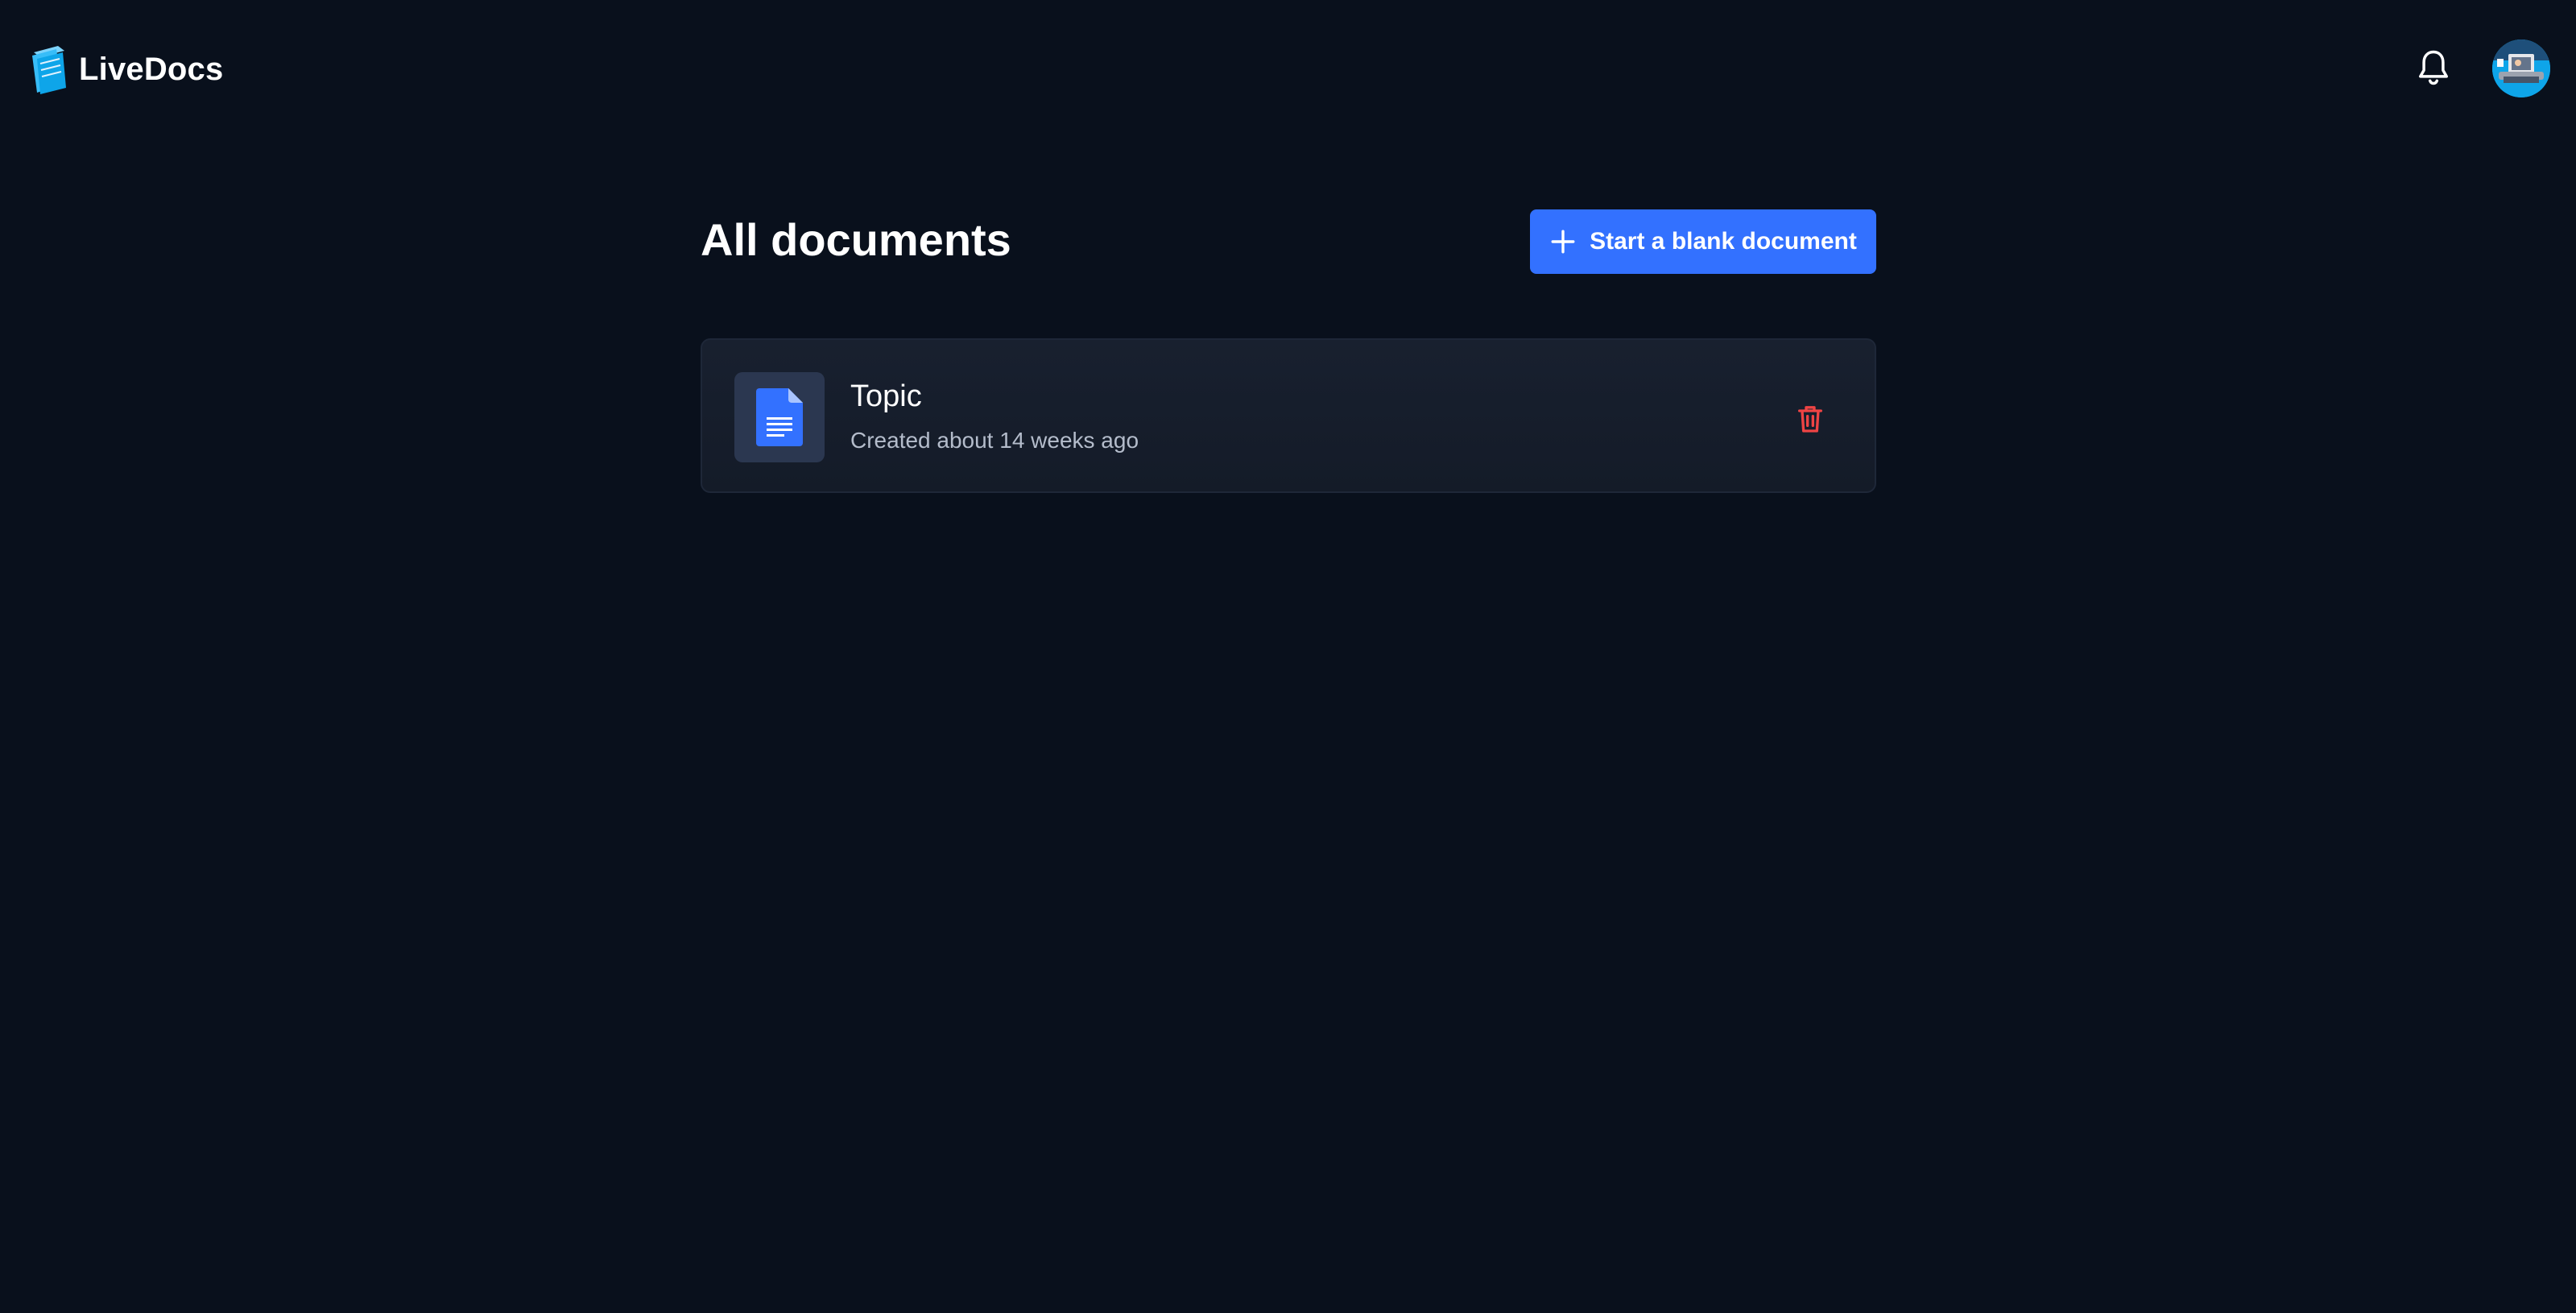 This screenshot has height=1313, width=2576. I want to click on bell-icon, so click(2433, 68).